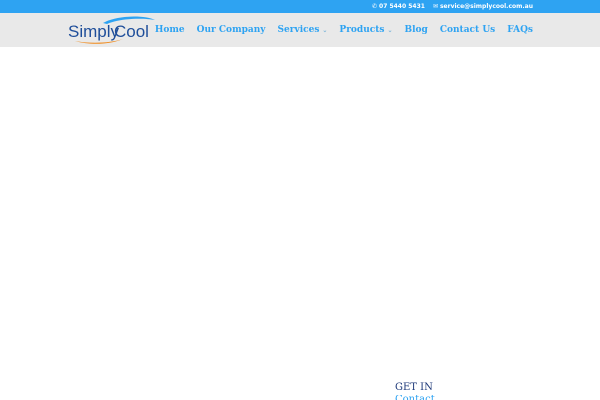 The width and height of the screenshot is (600, 400). What do you see at coordinates (414, 387) in the screenshot?
I see `get-in-heading: GET IN` at bounding box center [414, 387].